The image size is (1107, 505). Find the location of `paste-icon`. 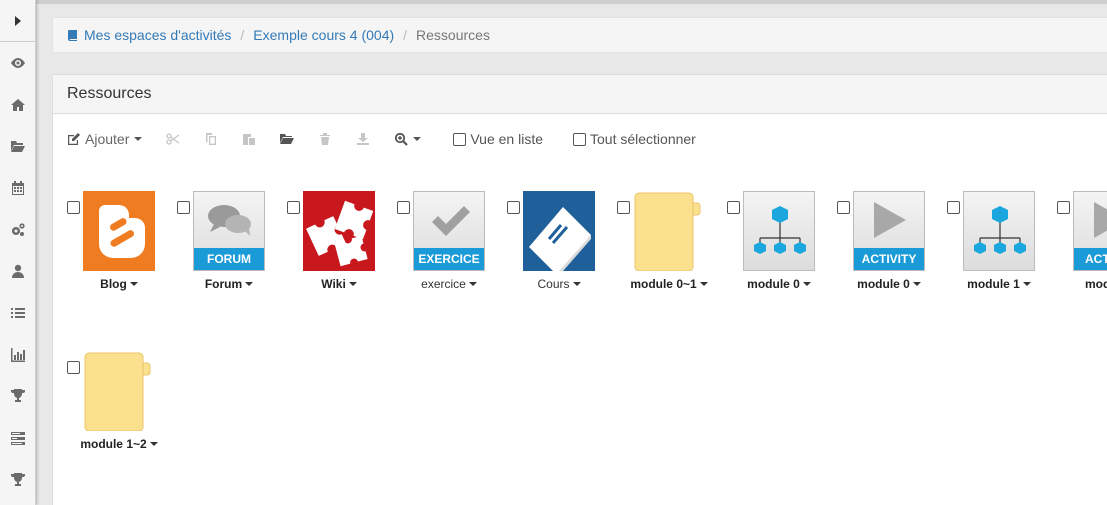

paste-icon is located at coordinates (249, 139).